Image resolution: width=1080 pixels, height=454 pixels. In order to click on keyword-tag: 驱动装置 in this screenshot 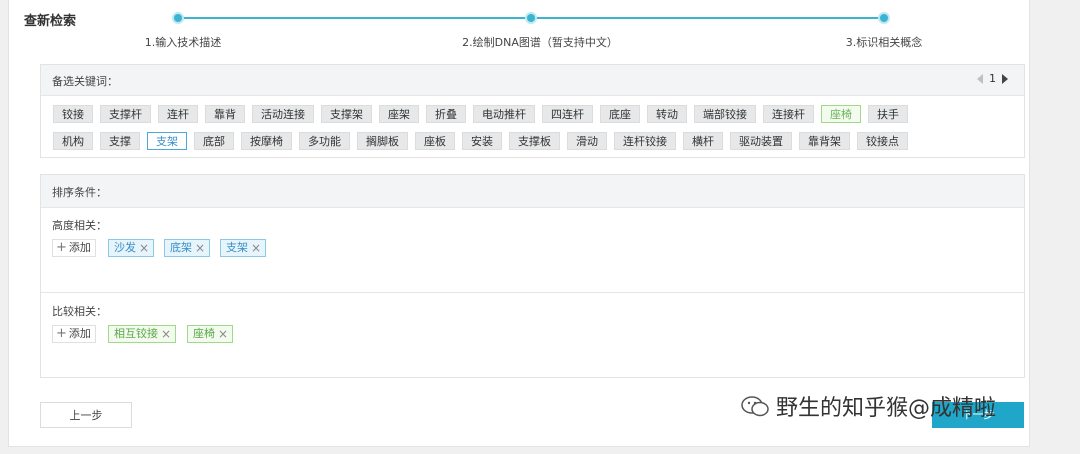, I will do `click(761, 141)`.